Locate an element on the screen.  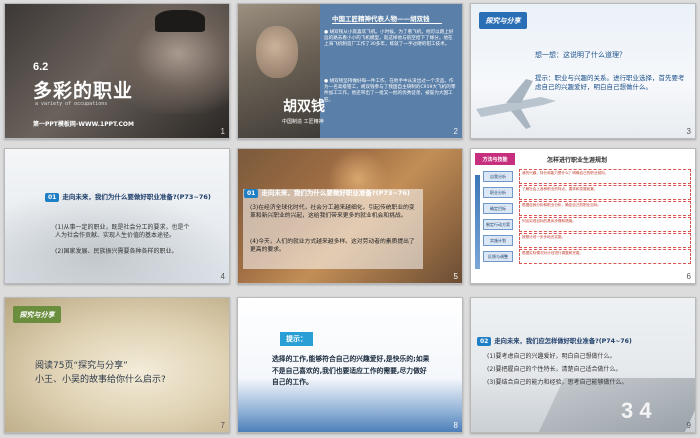
section-number: 6.2 is located at coordinates (41, 67).